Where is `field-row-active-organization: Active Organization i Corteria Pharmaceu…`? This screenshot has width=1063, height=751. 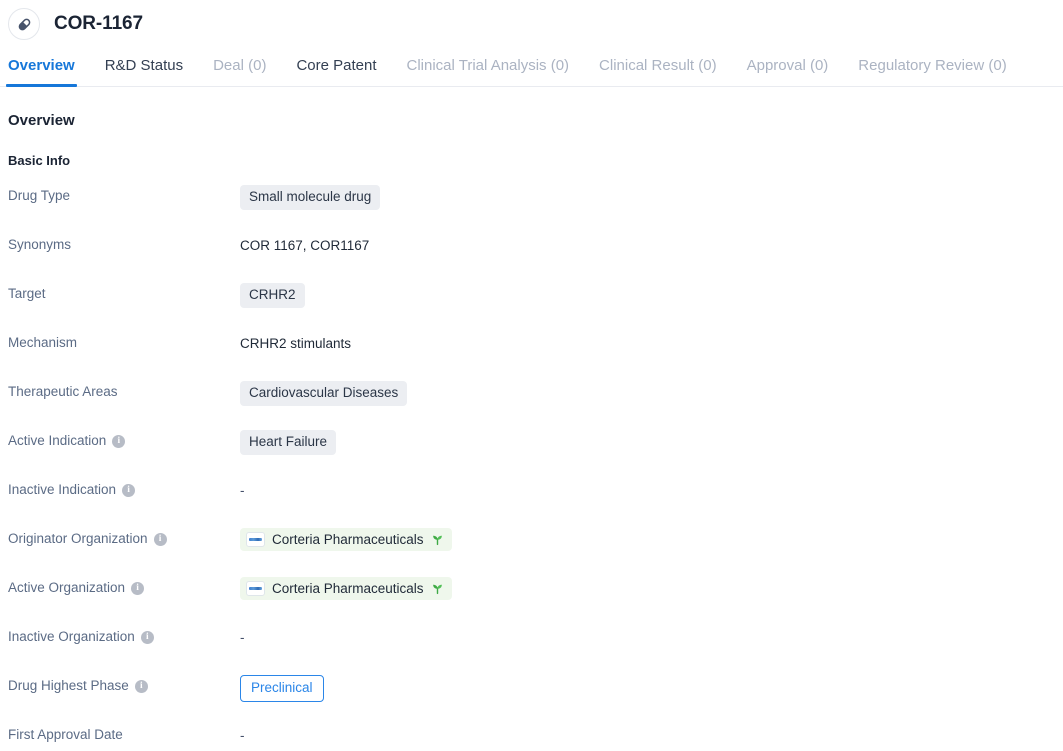
field-row-active-organization: Active Organization i Corteria Pharmaceu… is located at coordinates (531, 600).